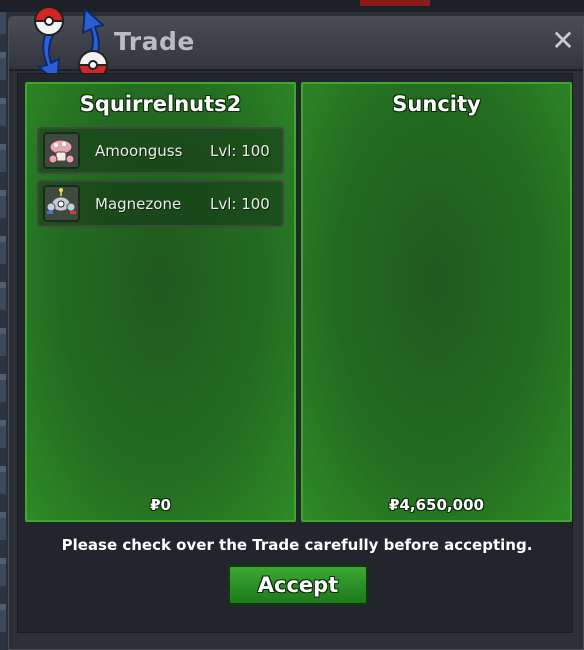 This screenshot has width=584, height=650. What do you see at coordinates (139, 151) in the screenshot?
I see `pokemon-name: Amoonguss` at bounding box center [139, 151].